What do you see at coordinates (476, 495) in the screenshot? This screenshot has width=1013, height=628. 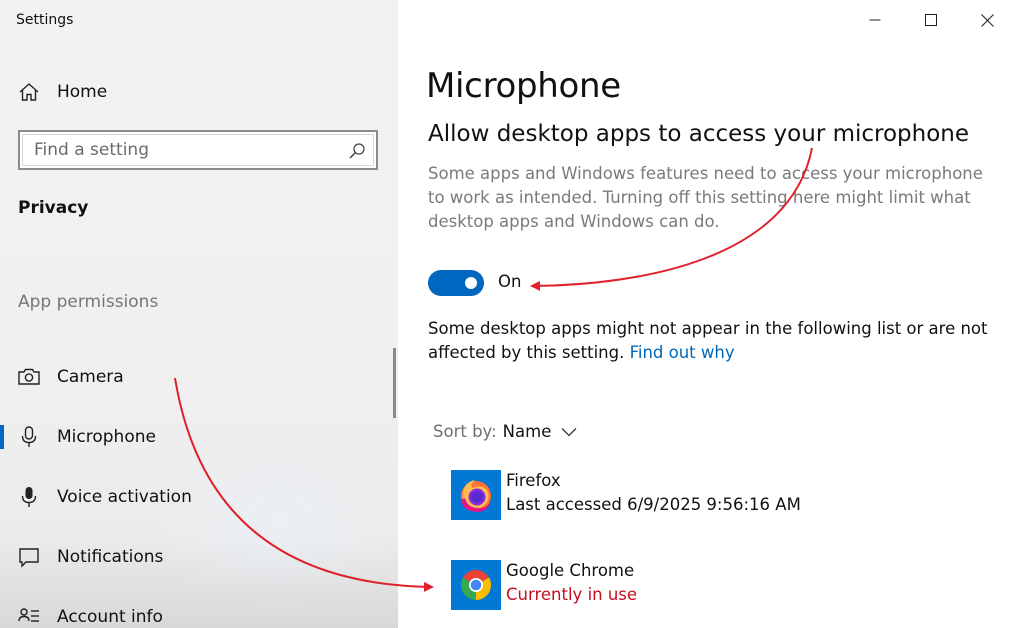 I see `firefox-icon` at bounding box center [476, 495].